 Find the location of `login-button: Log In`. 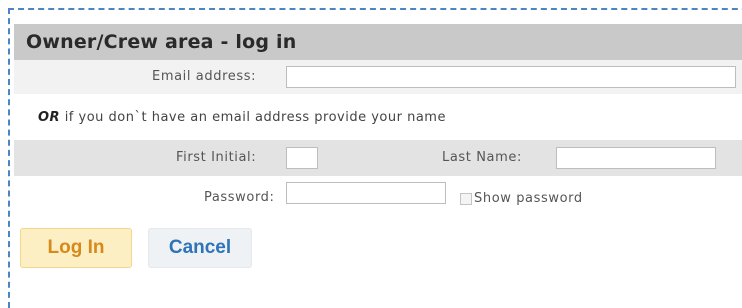

login-button: Log In is located at coordinates (76, 248).